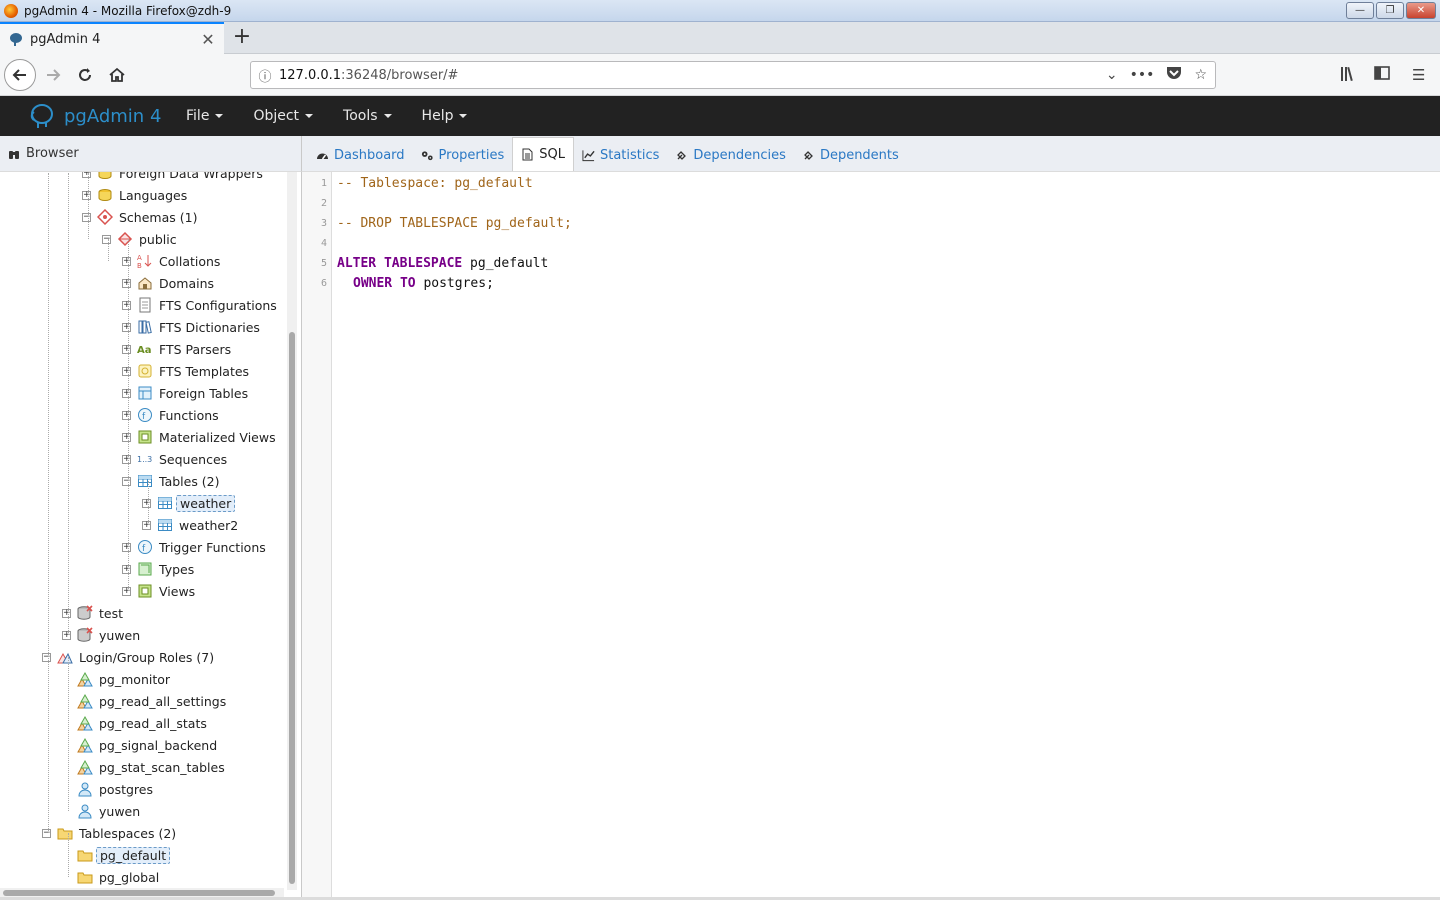 The width and height of the screenshot is (1440, 900). What do you see at coordinates (151, 154) in the screenshot?
I see `browser-panel-header: Browser` at bounding box center [151, 154].